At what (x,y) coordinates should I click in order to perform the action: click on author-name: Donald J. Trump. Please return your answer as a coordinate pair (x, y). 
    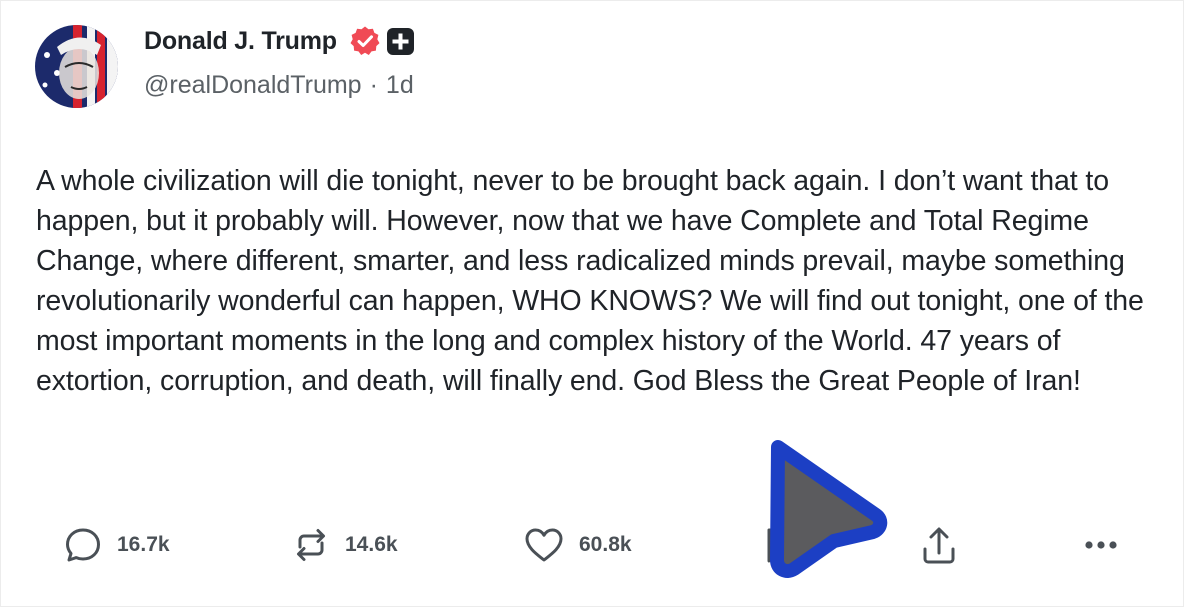
    Looking at the image, I should click on (240, 41).